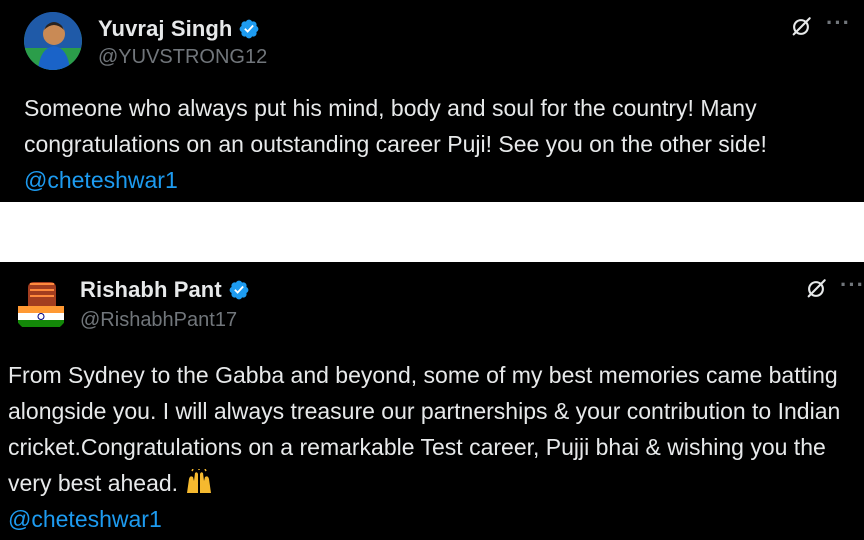 The width and height of the screenshot is (864, 540). I want to click on handle: @RishabhPant17, so click(158, 320).